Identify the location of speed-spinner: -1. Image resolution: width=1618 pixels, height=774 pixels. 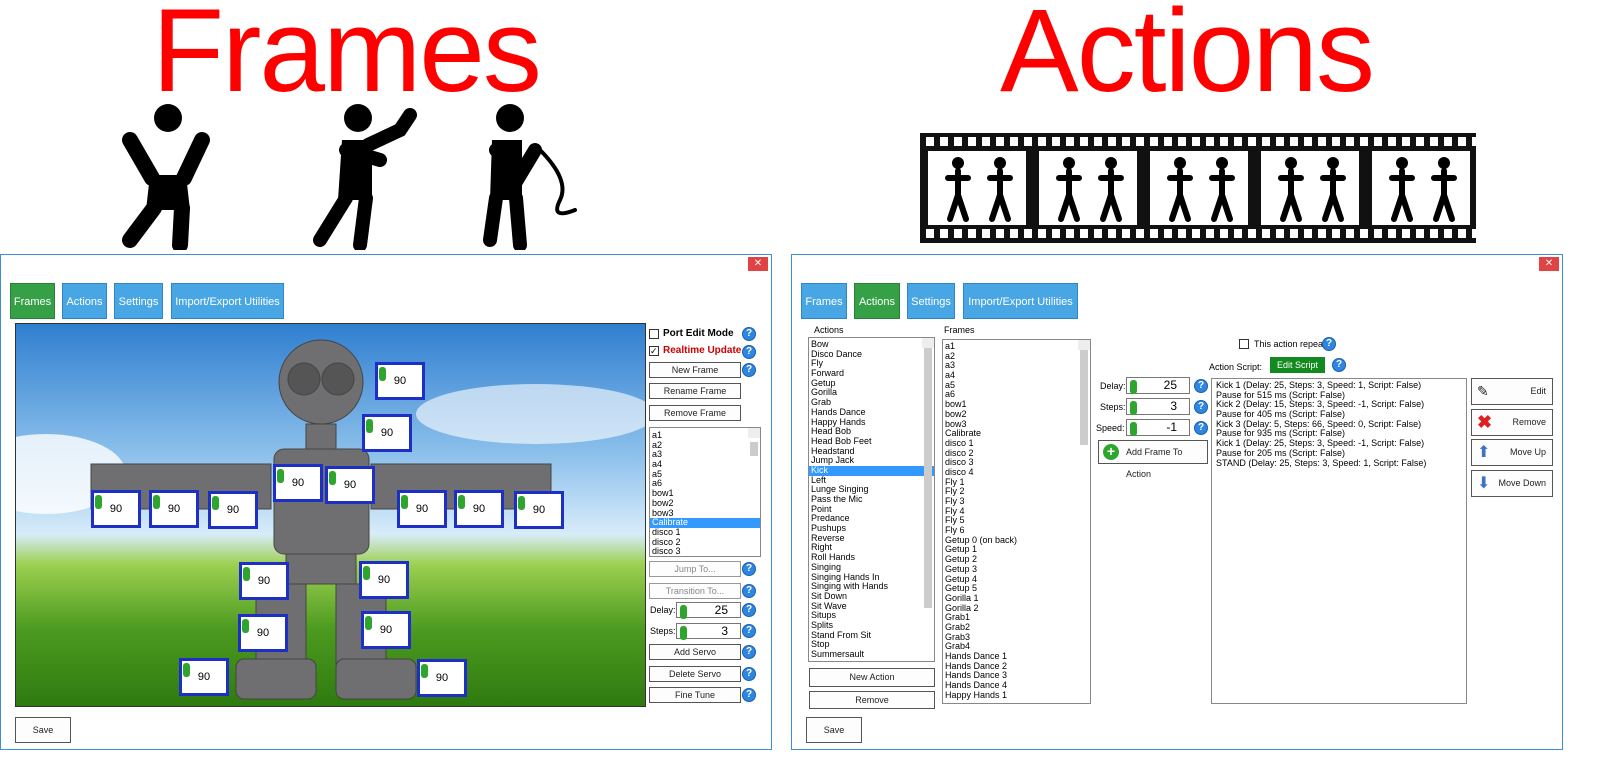
(1158, 427).